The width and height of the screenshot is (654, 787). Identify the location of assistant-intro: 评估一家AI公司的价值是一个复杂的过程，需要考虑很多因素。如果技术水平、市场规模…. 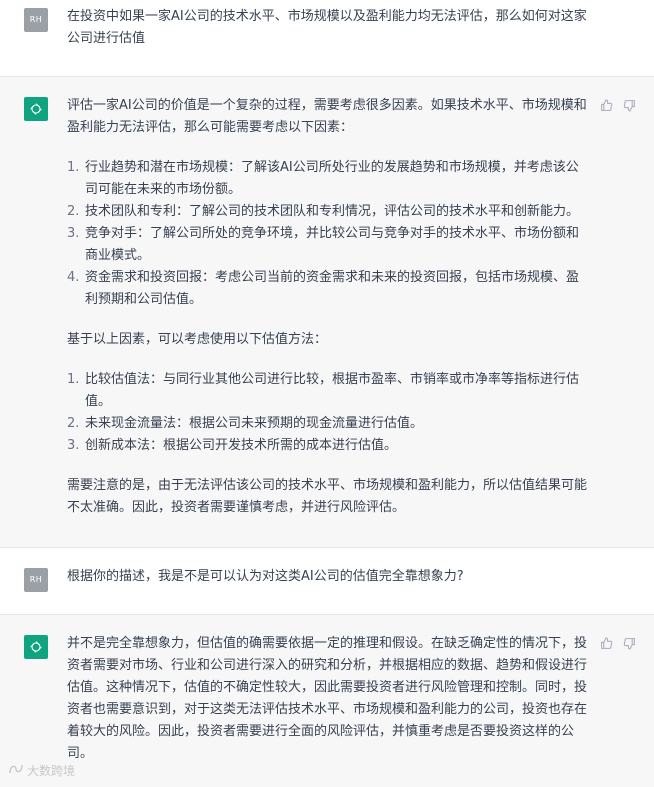
(327, 116).